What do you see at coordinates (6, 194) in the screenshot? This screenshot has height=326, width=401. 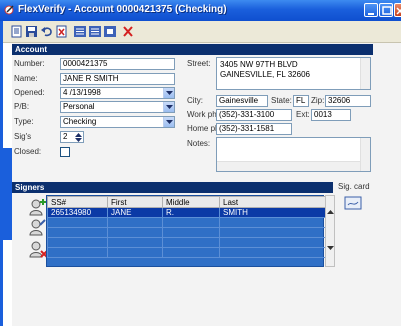 I see `window-frame-accent` at bounding box center [6, 194].